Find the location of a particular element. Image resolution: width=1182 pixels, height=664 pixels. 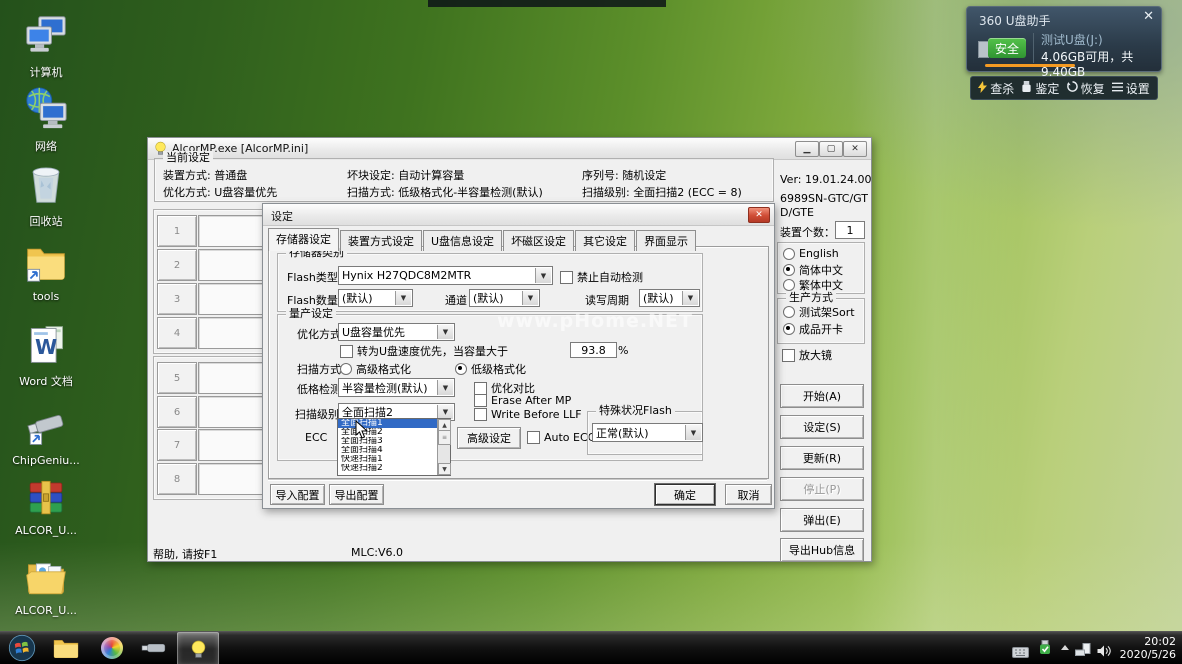

desktop-icon-network: 网络 is located at coordinates (46, 120).